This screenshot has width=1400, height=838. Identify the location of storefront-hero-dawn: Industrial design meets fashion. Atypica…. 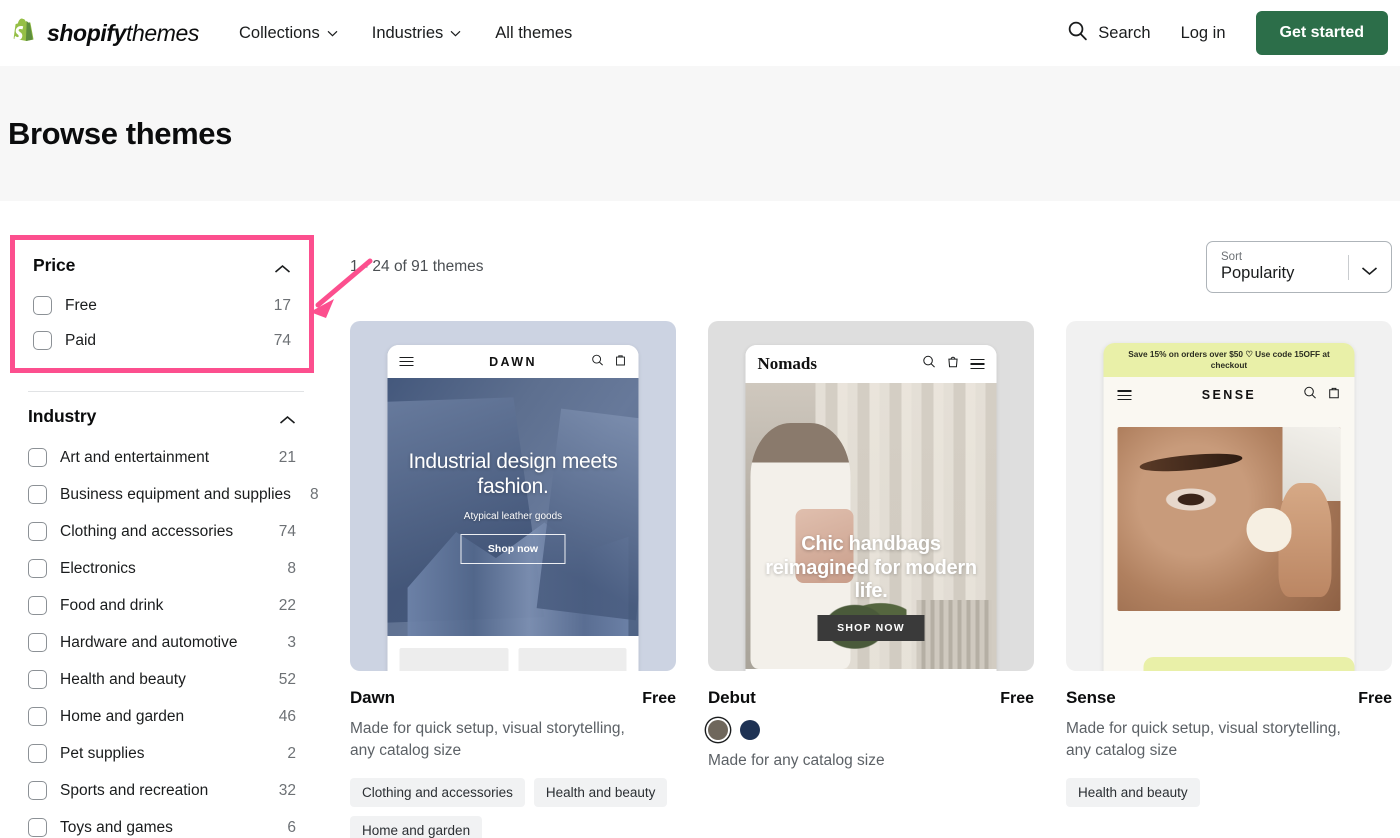
(513, 507).